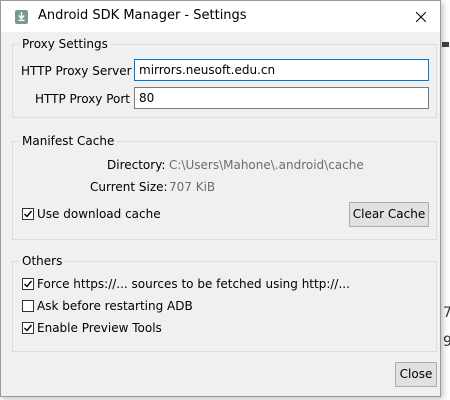 The height and width of the screenshot is (400, 450). What do you see at coordinates (446, 342) in the screenshot?
I see `background-text-fragment: 9` at bounding box center [446, 342].